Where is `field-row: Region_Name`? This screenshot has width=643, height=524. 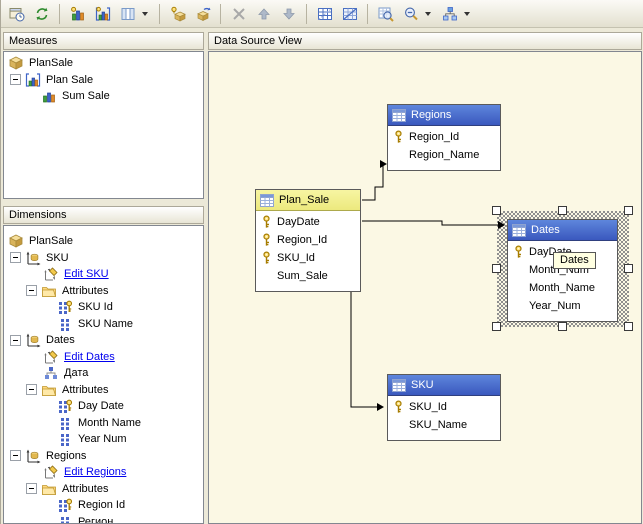
field-row: Region_Name is located at coordinates (444, 155).